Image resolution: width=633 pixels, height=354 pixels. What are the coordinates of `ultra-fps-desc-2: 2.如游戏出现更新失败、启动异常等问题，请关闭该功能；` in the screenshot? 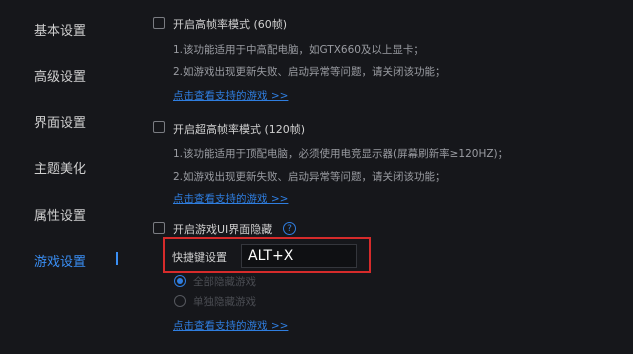 It's located at (309, 177).